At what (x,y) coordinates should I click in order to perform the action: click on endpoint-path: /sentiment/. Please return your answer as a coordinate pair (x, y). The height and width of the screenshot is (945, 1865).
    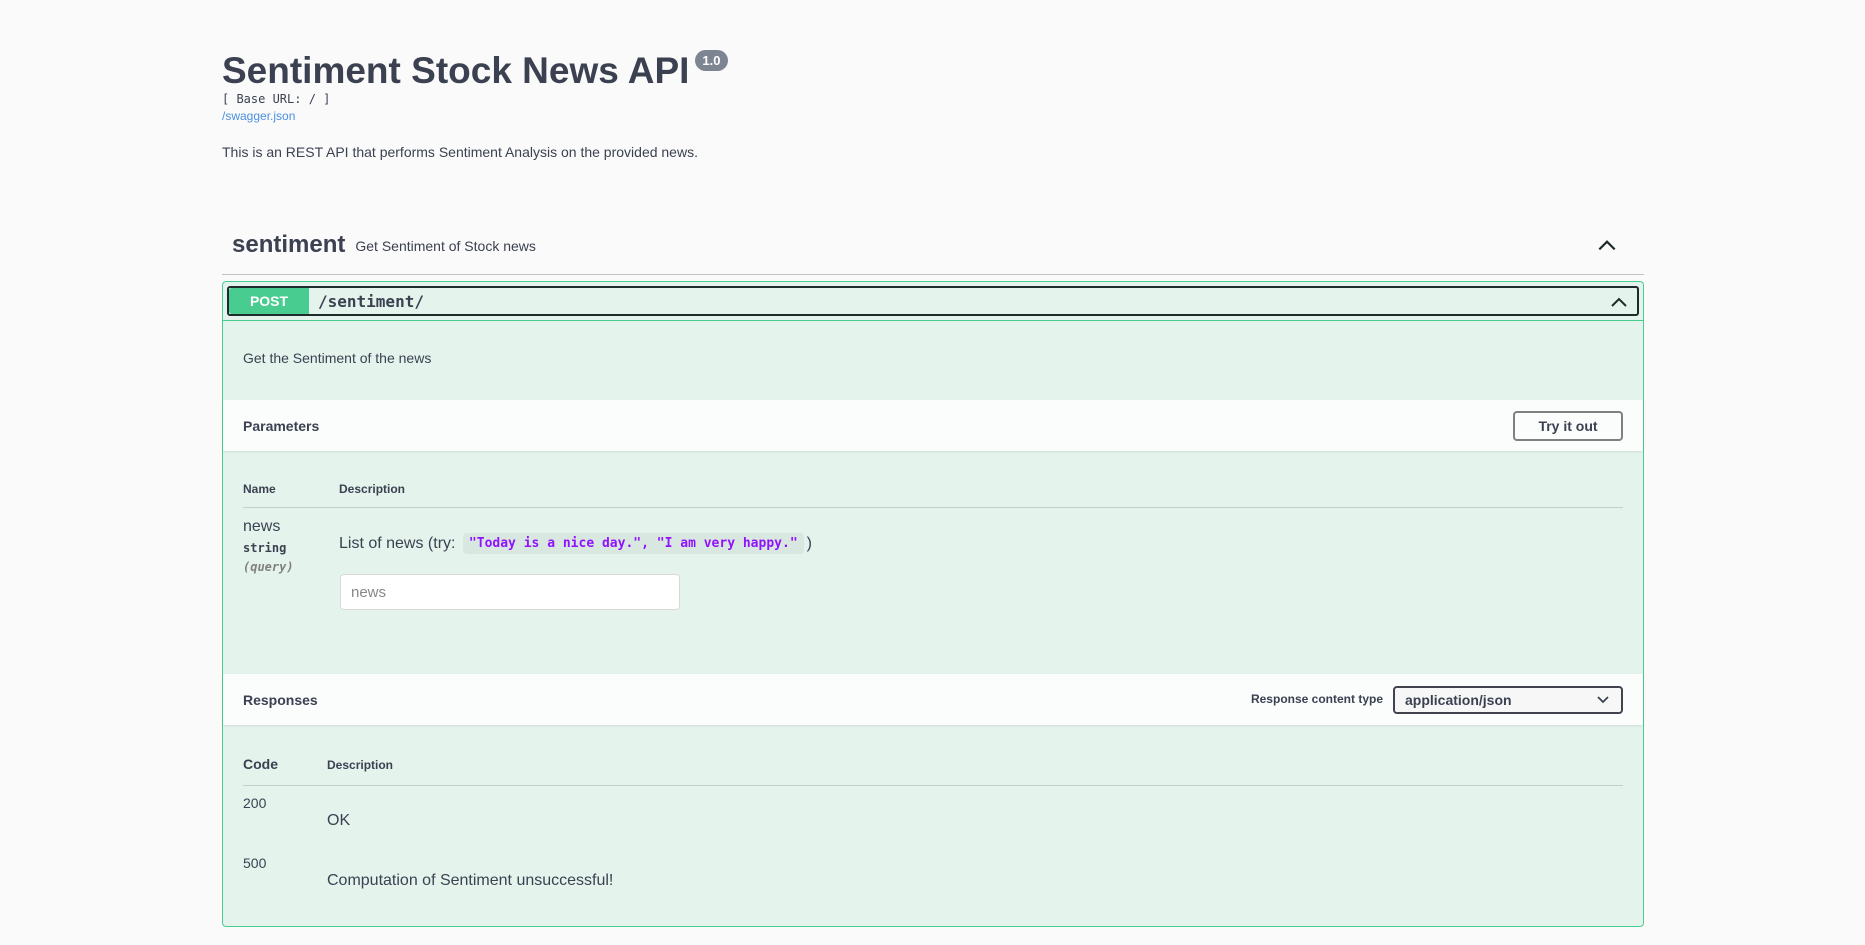
    Looking at the image, I should click on (371, 301).